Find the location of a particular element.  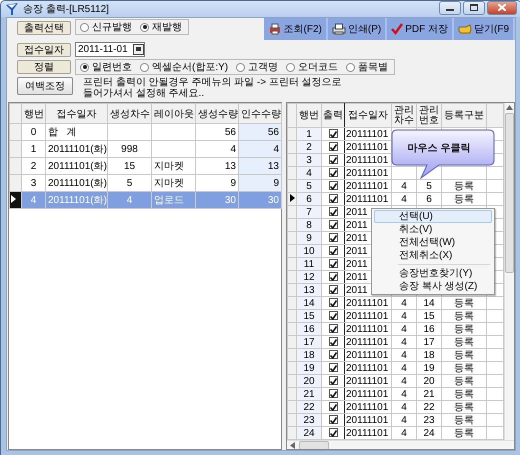

radio-option: 고객명 is located at coordinates (257, 67).